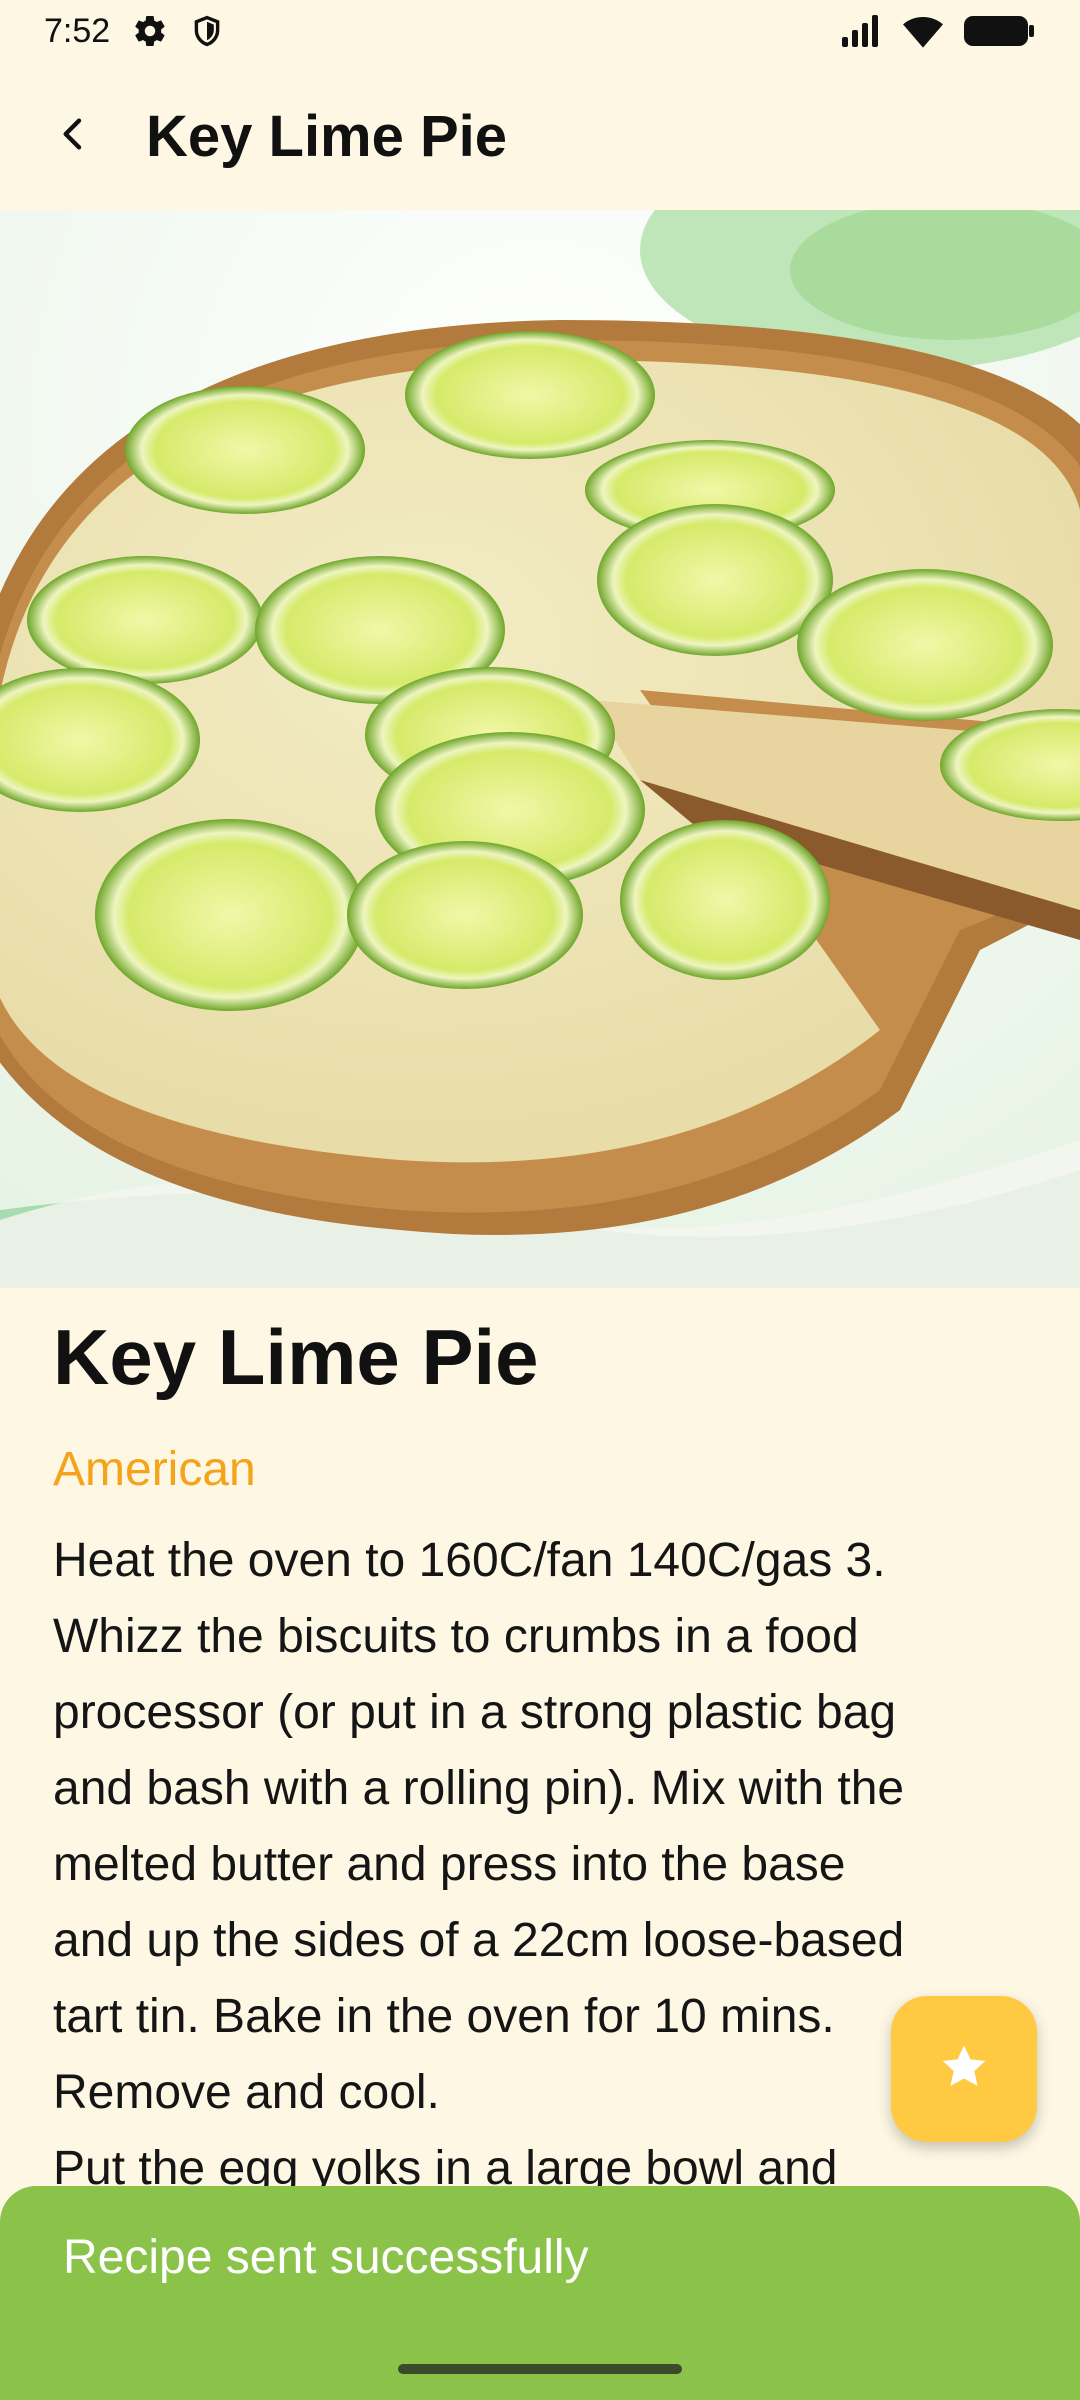 The image size is (1080, 2400). I want to click on back-arrow-icon, so click(74, 136).